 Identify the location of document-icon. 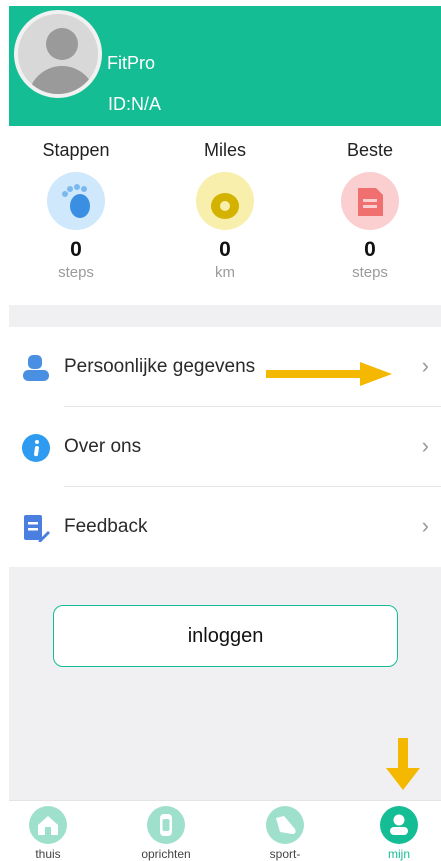
(370, 201).